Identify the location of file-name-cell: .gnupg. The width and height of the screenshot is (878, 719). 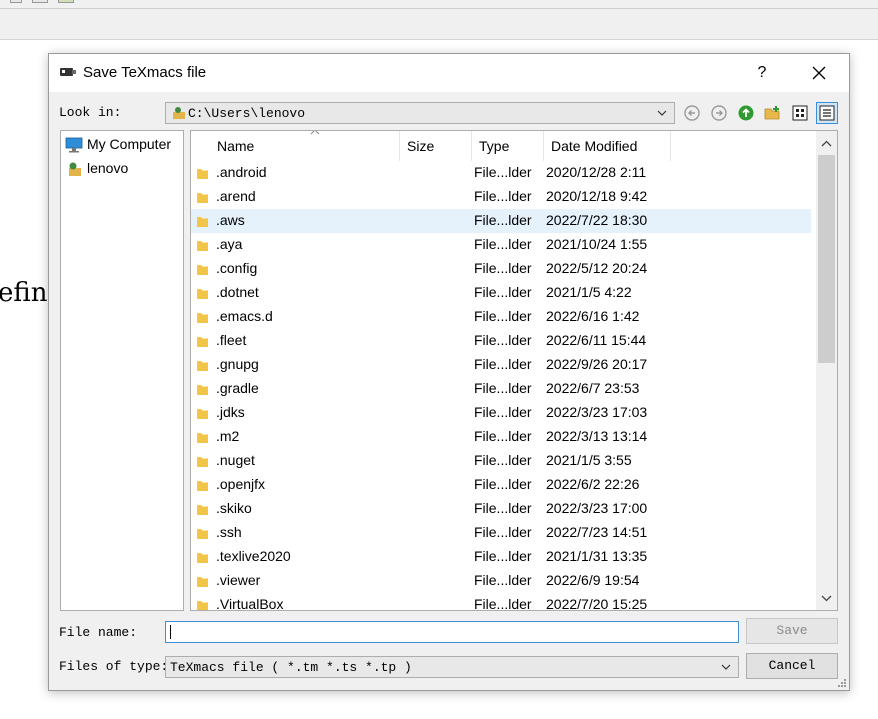
(237, 364).